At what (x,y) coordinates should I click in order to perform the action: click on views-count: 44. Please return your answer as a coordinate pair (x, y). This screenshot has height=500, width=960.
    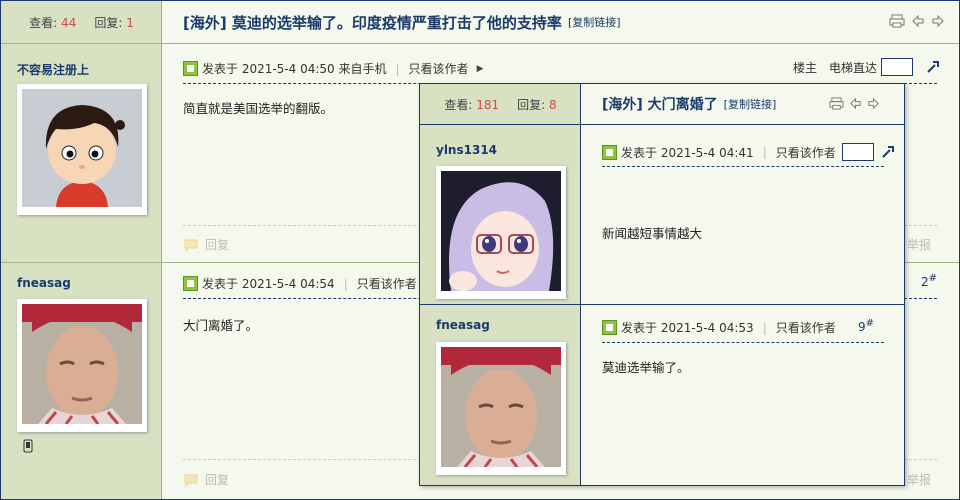
    Looking at the image, I should click on (69, 22).